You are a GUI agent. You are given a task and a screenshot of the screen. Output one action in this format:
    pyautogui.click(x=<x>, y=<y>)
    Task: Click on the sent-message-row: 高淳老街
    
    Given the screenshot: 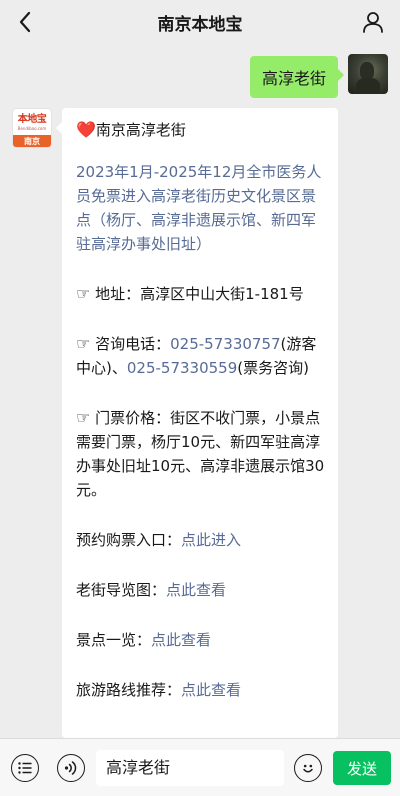 What is the action you would take?
    pyautogui.click(x=318, y=76)
    